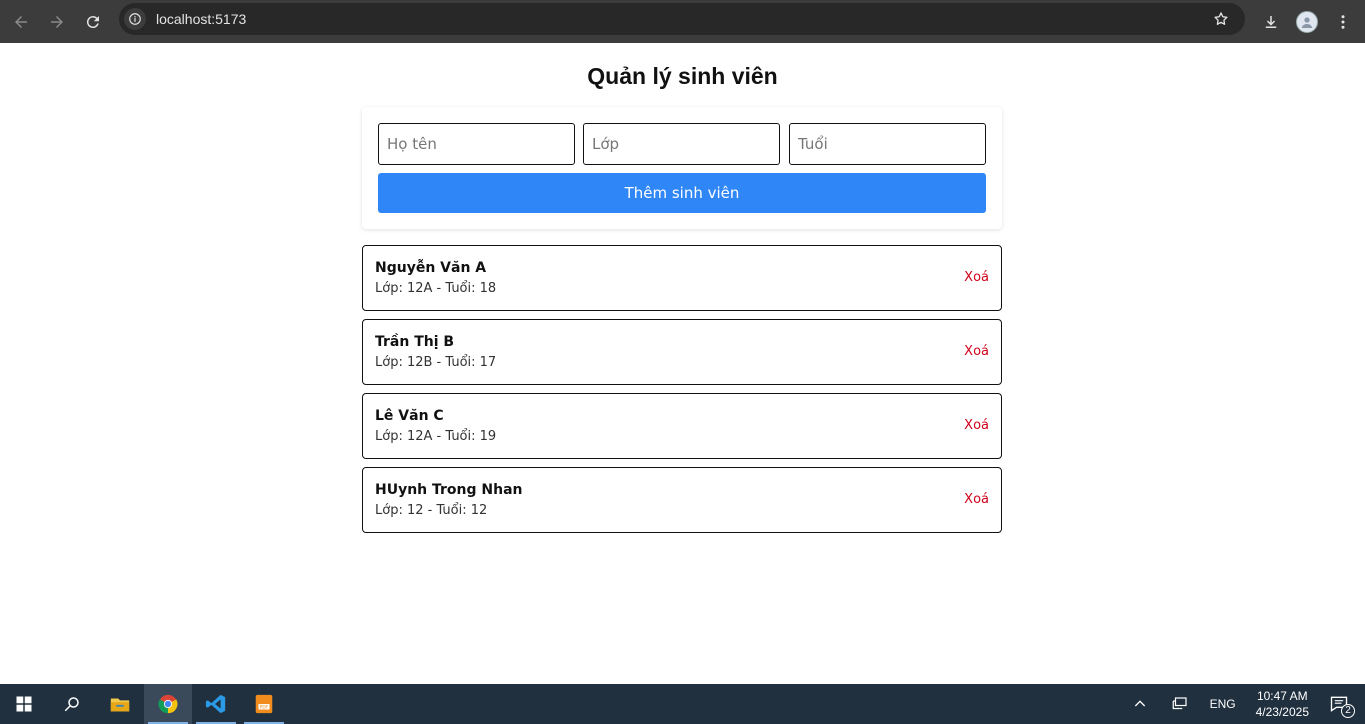 This screenshot has height=724, width=1365. What do you see at coordinates (409, 416) in the screenshot?
I see `student-name: Lê Văn C` at bounding box center [409, 416].